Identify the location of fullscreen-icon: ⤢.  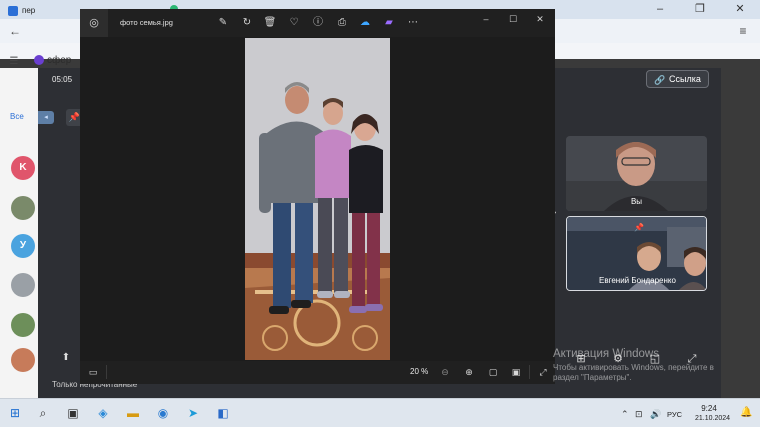
(543, 372).